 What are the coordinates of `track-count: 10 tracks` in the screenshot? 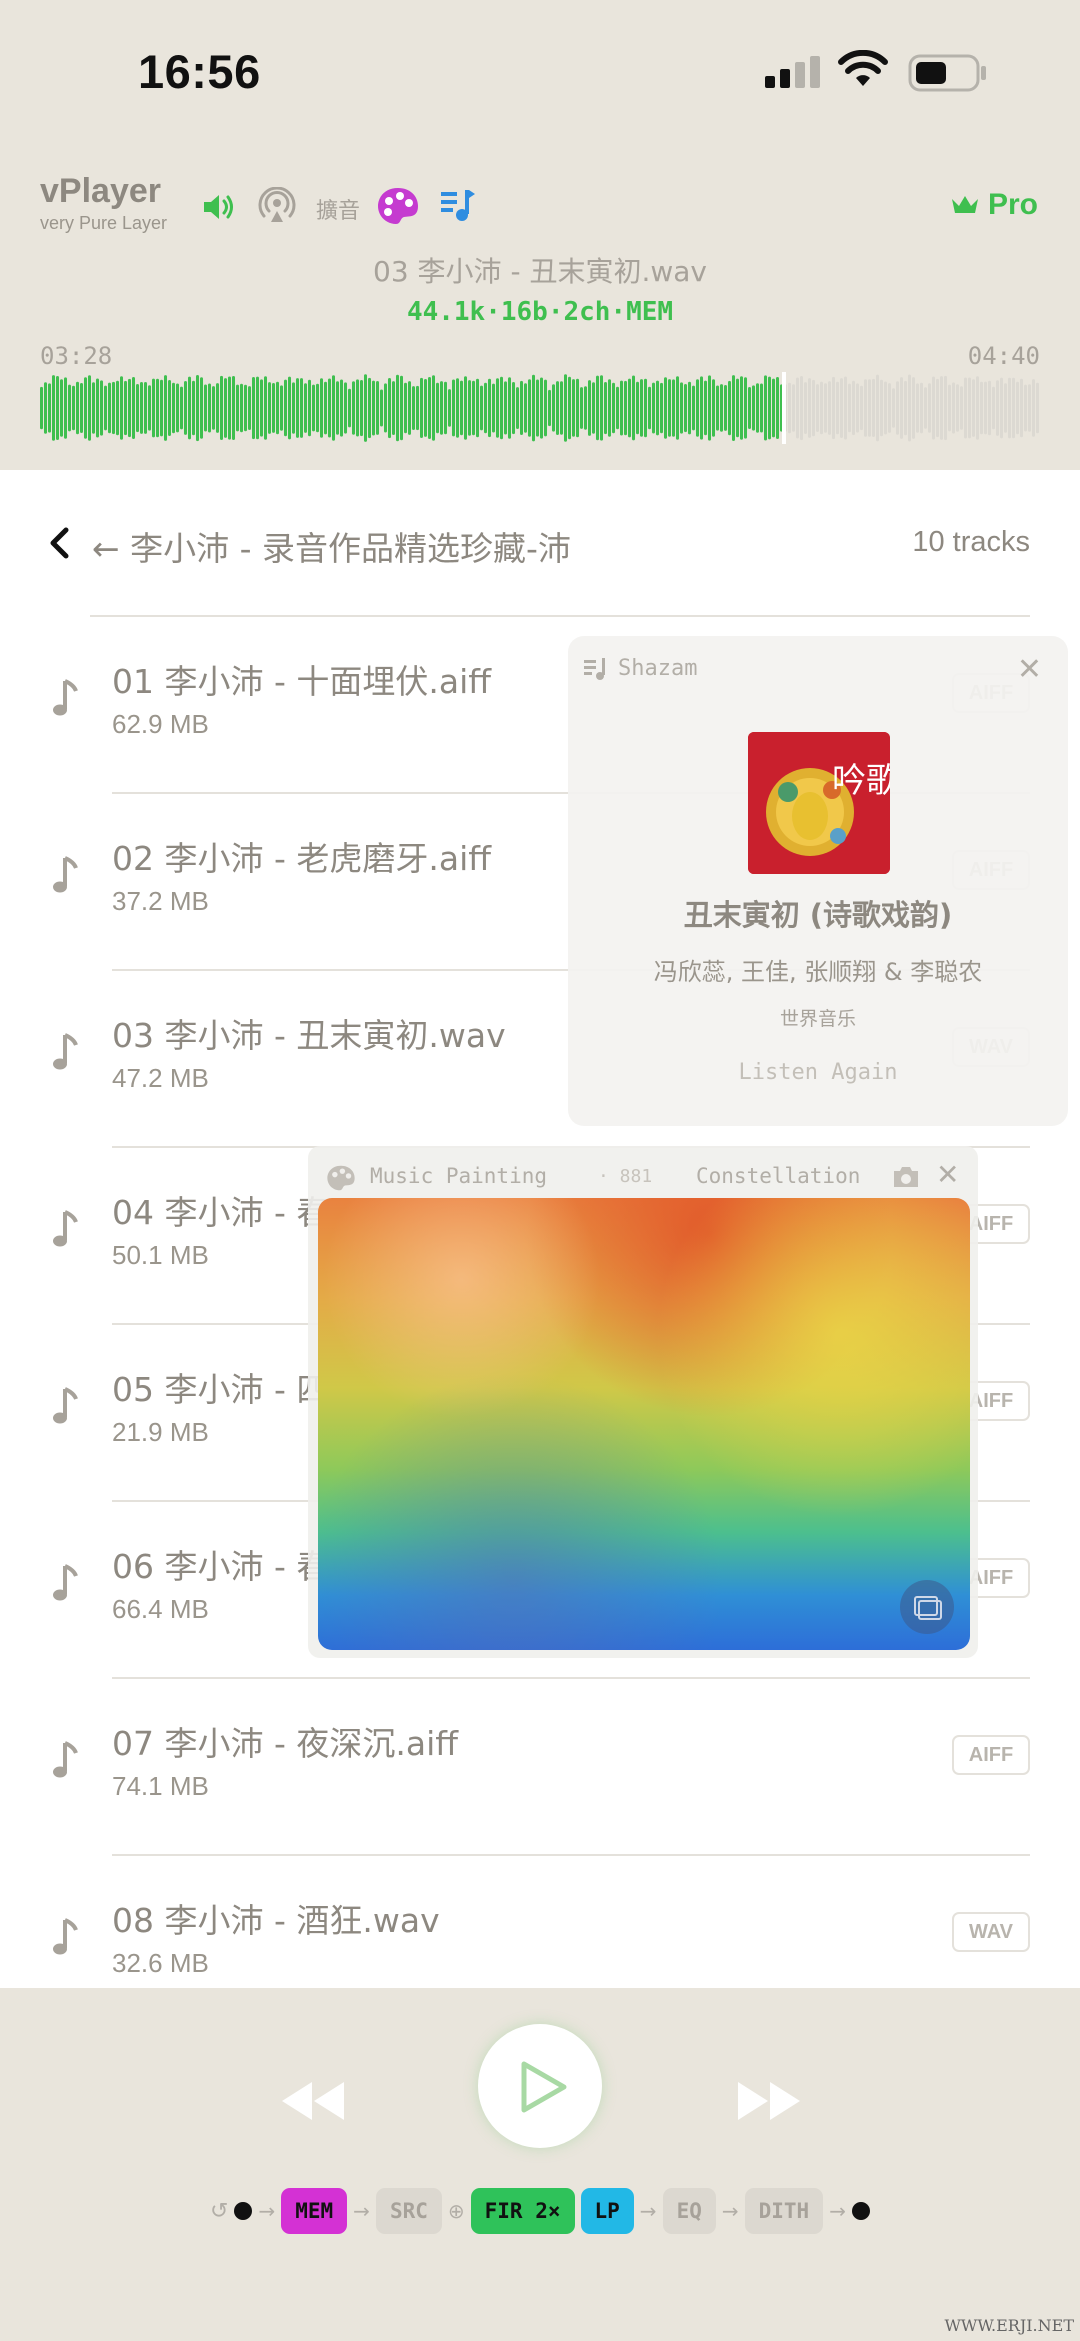 It's located at (971, 542).